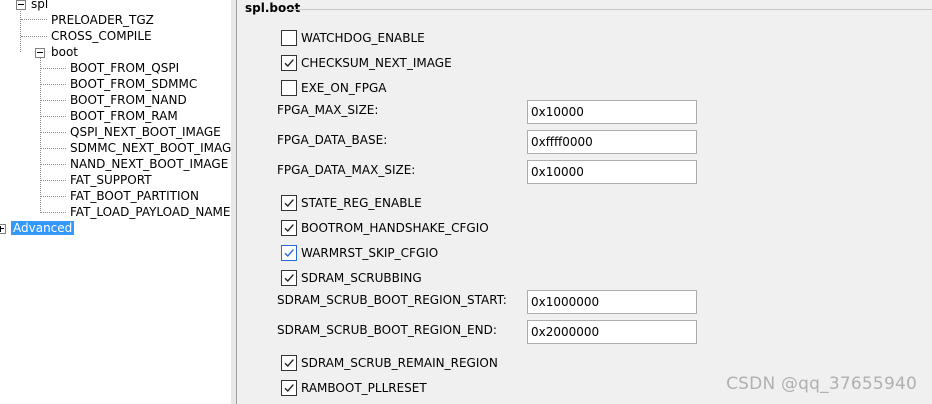  I want to click on exe-on-fpga-checkbox, so click(289, 88).